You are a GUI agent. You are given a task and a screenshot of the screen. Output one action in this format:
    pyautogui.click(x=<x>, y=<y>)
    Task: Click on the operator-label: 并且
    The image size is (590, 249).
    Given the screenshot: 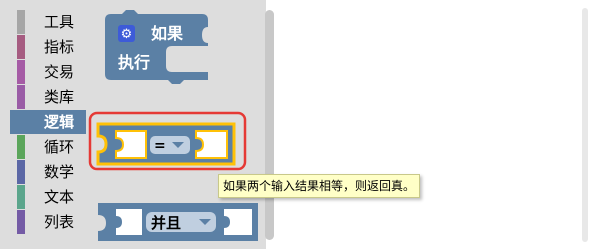 What is the action you would take?
    pyautogui.click(x=166, y=223)
    